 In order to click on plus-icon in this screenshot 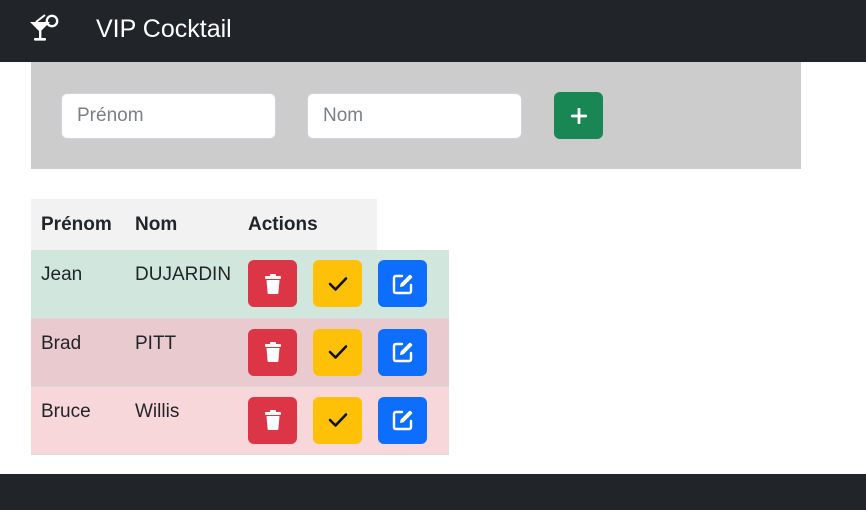, I will do `click(578, 115)`.